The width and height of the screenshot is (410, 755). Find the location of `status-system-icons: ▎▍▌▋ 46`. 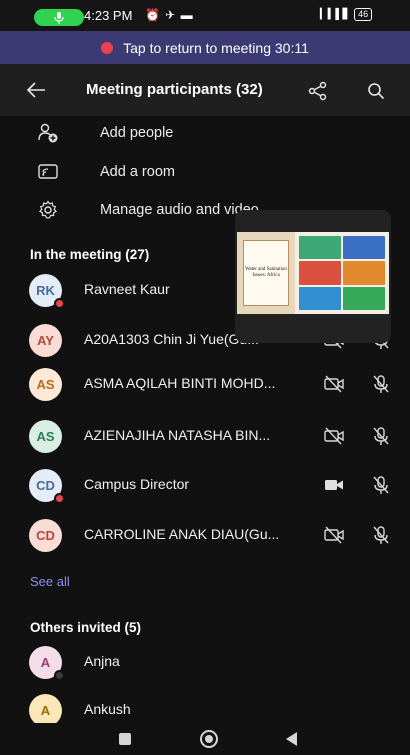

status-system-icons: ▎▍▌▋ 46 is located at coordinates (346, 14).